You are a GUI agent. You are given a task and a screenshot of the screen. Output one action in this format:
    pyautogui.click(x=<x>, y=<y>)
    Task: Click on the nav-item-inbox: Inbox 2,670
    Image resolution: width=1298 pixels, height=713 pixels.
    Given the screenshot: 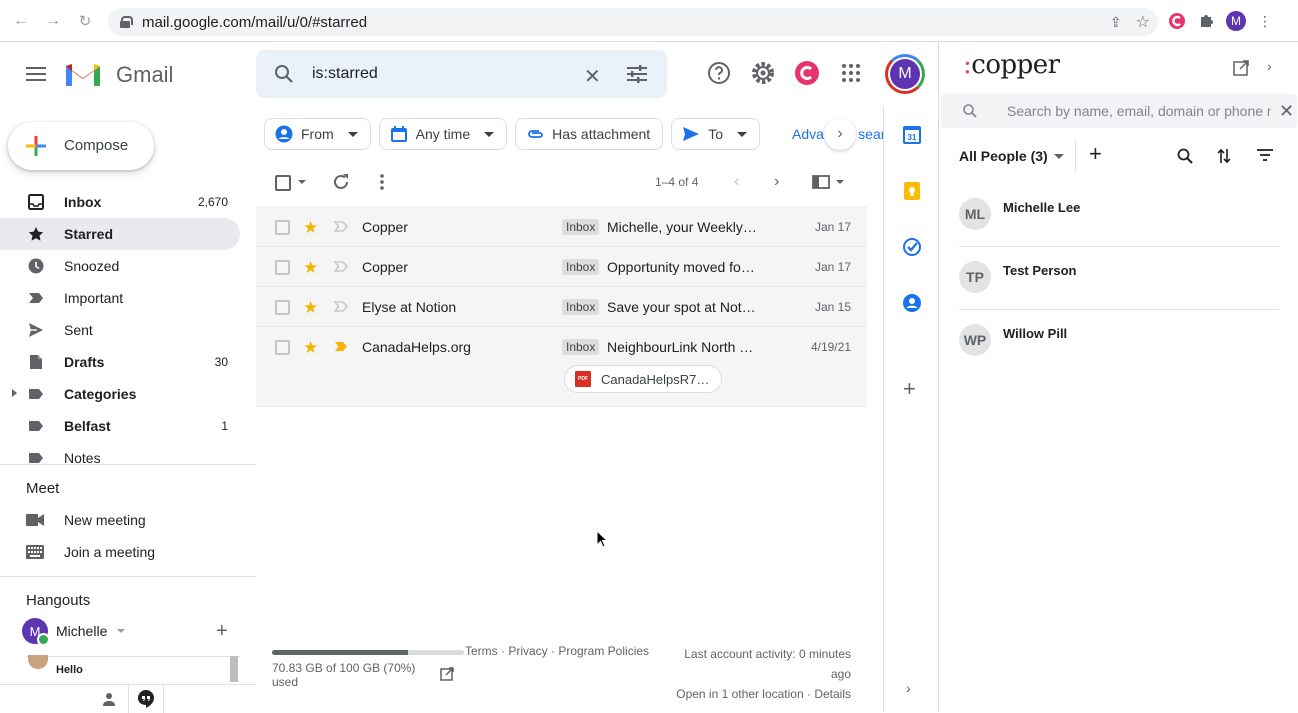 What is the action you would take?
    pyautogui.click(x=120, y=202)
    